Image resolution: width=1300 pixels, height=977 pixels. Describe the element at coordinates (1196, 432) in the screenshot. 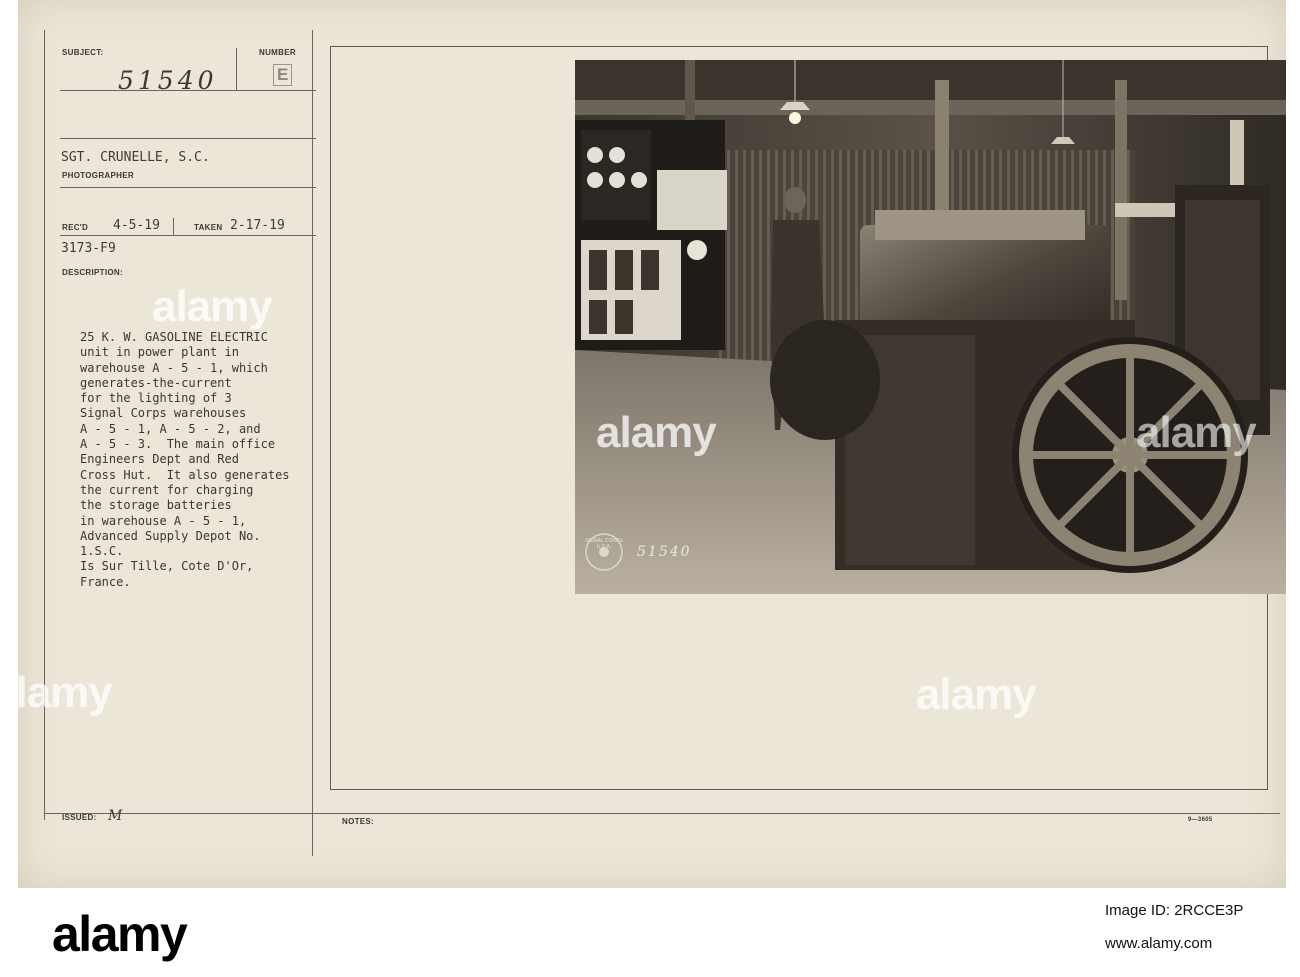

I see `watermark-5: alamy` at that location.